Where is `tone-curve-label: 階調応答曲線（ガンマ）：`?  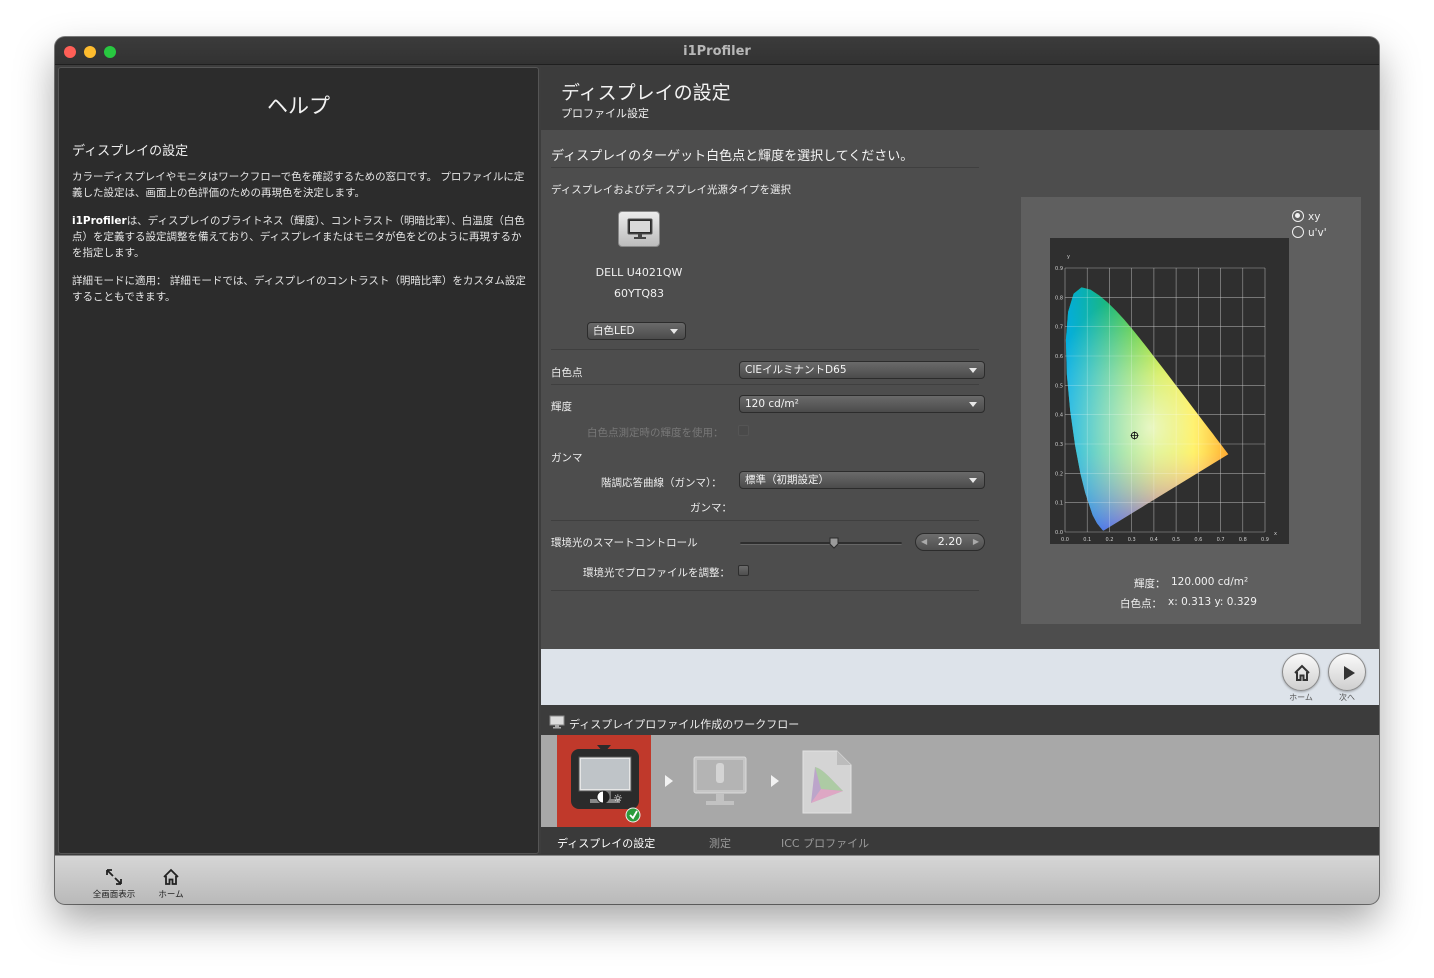
tone-curve-label: 階調応答曲線（ガンマ）： is located at coordinates (661, 483).